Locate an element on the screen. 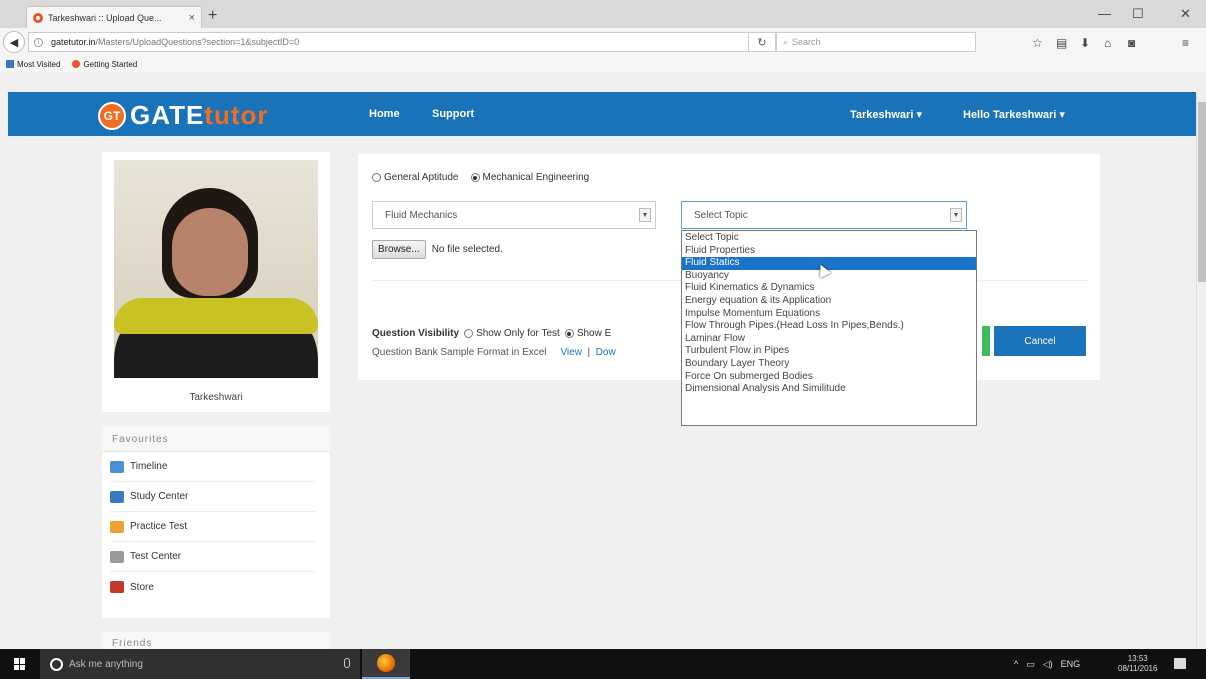  profile-name: Tarkeshwari is located at coordinates (216, 397).